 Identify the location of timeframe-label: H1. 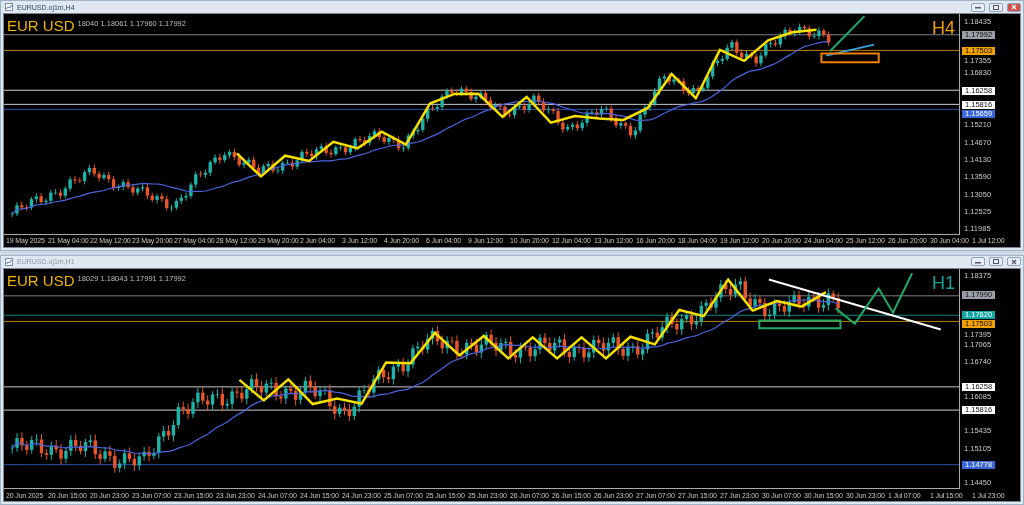
(943, 283).